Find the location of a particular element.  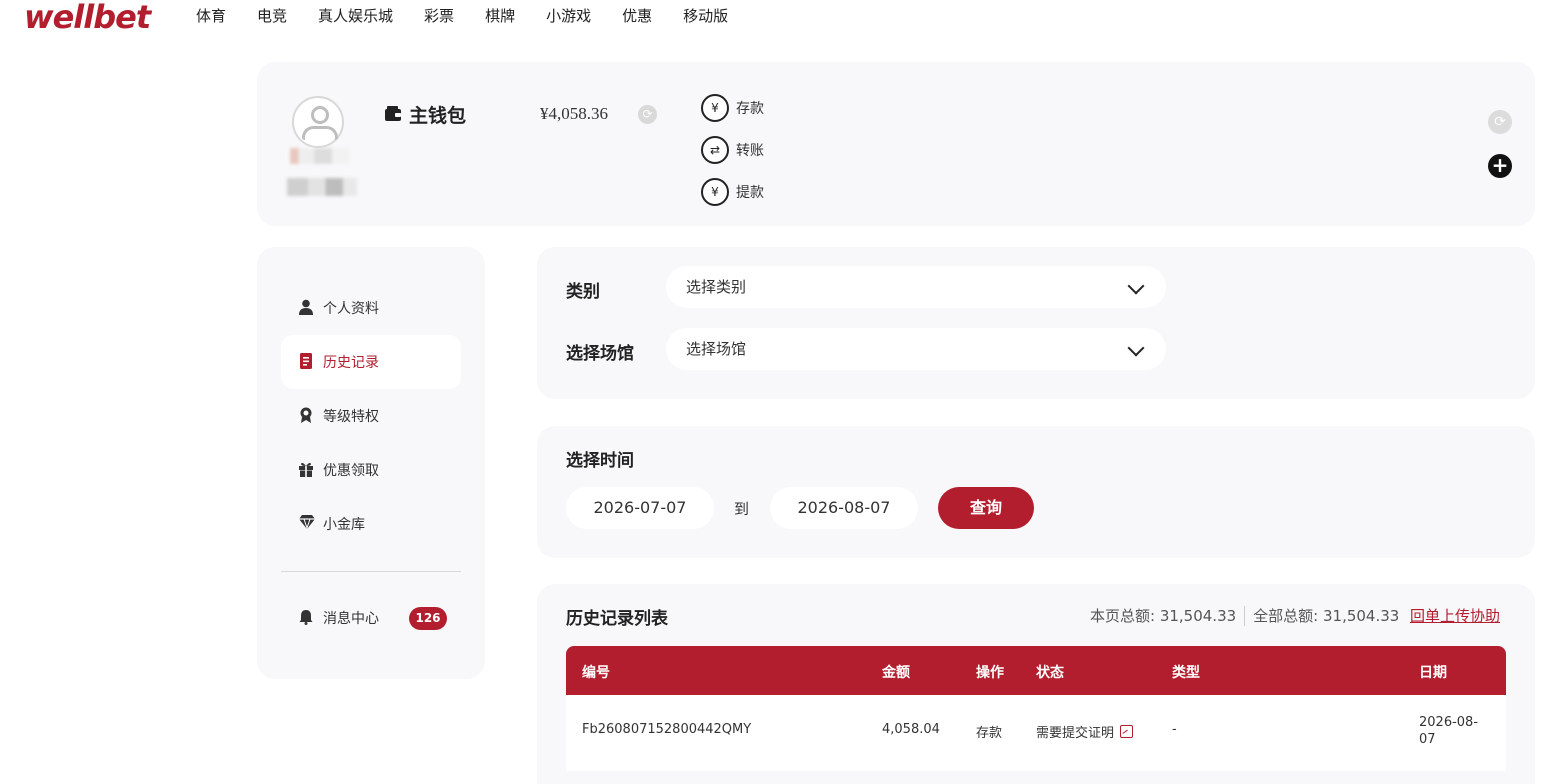

diamond-icon is located at coordinates (307, 523).